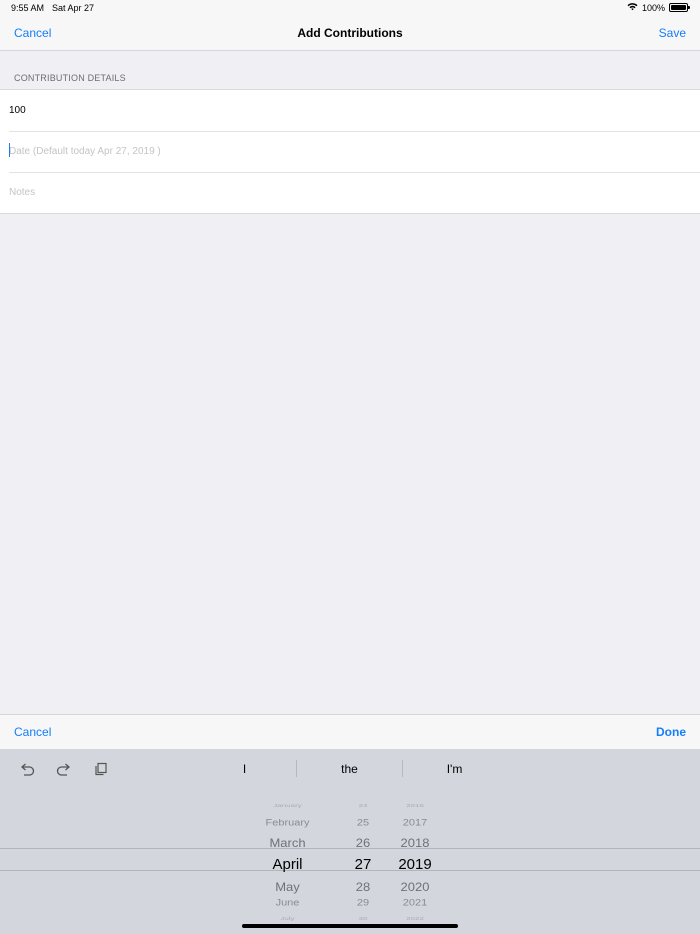  What do you see at coordinates (287, 918) in the screenshot?
I see `month-option: July` at bounding box center [287, 918].